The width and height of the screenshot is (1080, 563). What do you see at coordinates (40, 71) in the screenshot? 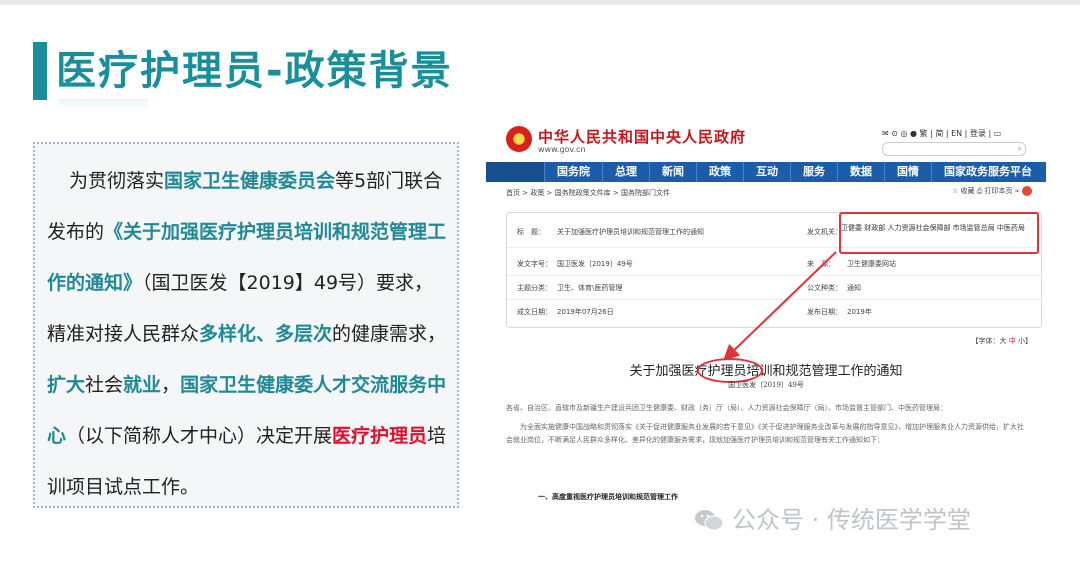
I see `title-accent-bar` at bounding box center [40, 71].